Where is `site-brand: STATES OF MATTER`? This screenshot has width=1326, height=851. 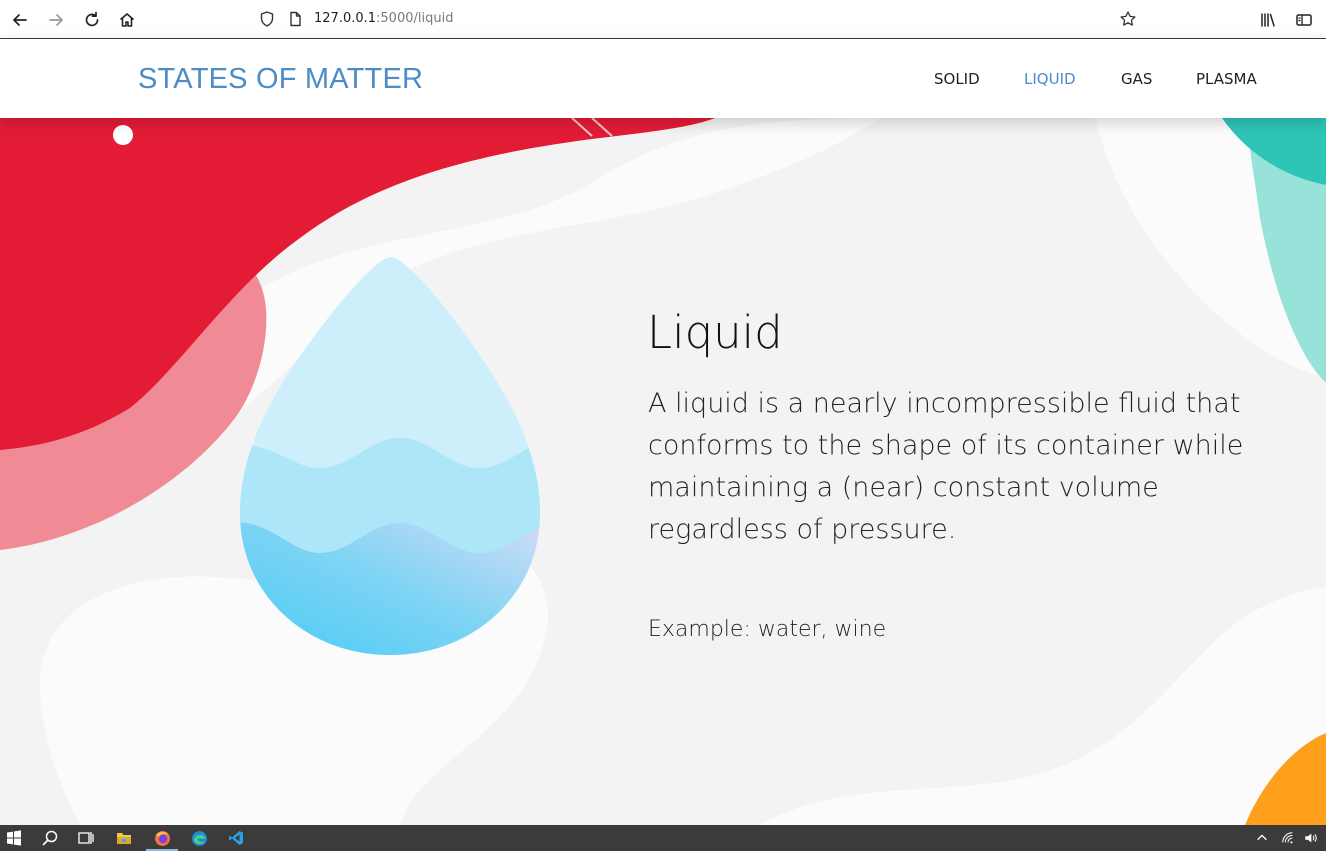 site-brand: STATES OF MATTER is located at coordinates (280, 79).